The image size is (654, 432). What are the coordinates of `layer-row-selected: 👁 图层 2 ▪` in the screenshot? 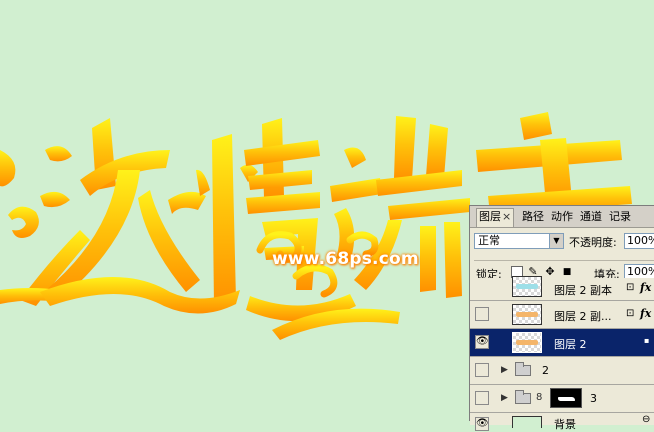 It's located at (562, 343).